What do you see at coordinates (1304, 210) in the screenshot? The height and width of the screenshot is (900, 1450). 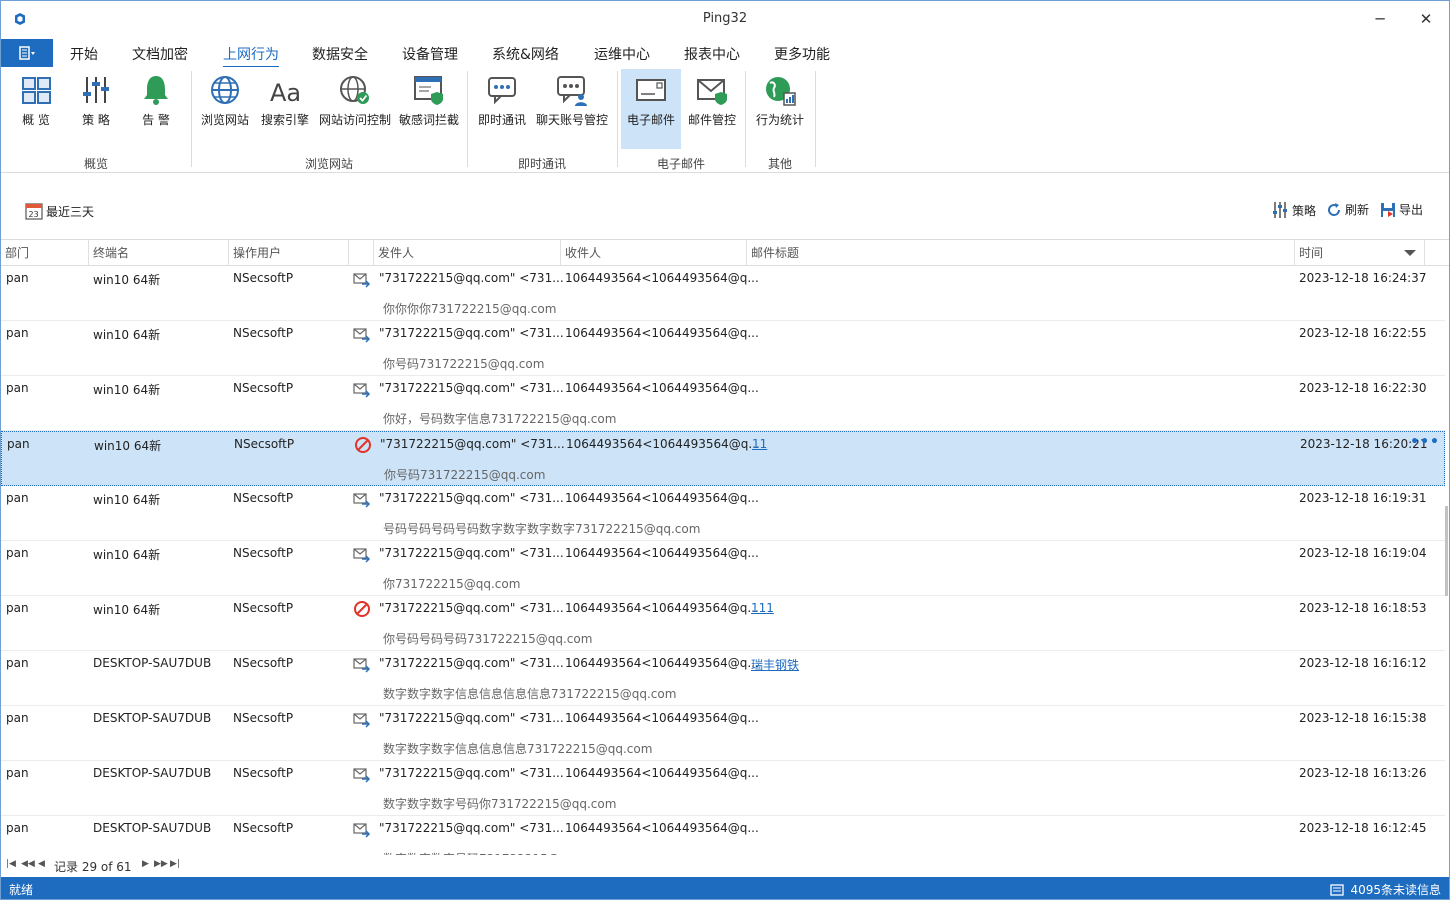 I see `strategy-label: 策略` at bounding box center [1304, 210].